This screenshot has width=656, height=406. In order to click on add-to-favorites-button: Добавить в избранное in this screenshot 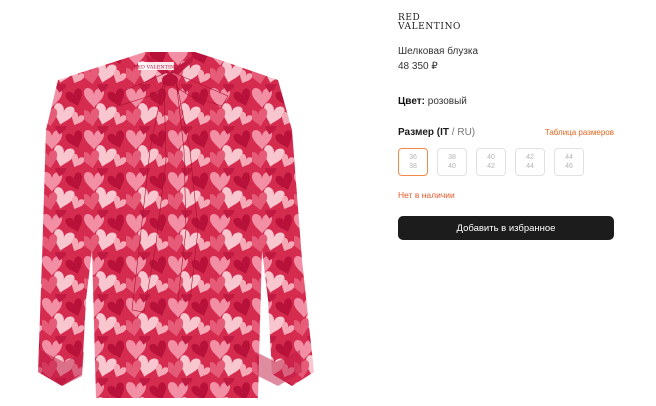, I will do `click(506, 228)`.